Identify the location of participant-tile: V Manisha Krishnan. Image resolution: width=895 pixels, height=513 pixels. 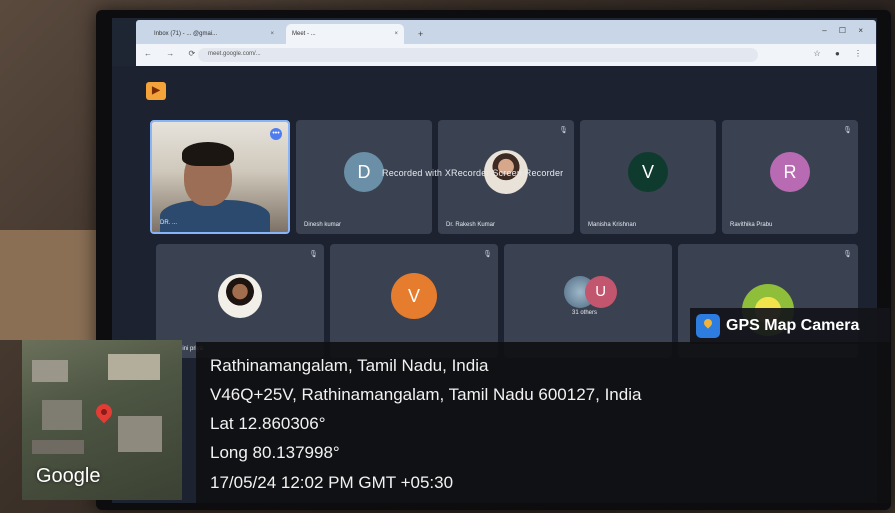
(648, 177).